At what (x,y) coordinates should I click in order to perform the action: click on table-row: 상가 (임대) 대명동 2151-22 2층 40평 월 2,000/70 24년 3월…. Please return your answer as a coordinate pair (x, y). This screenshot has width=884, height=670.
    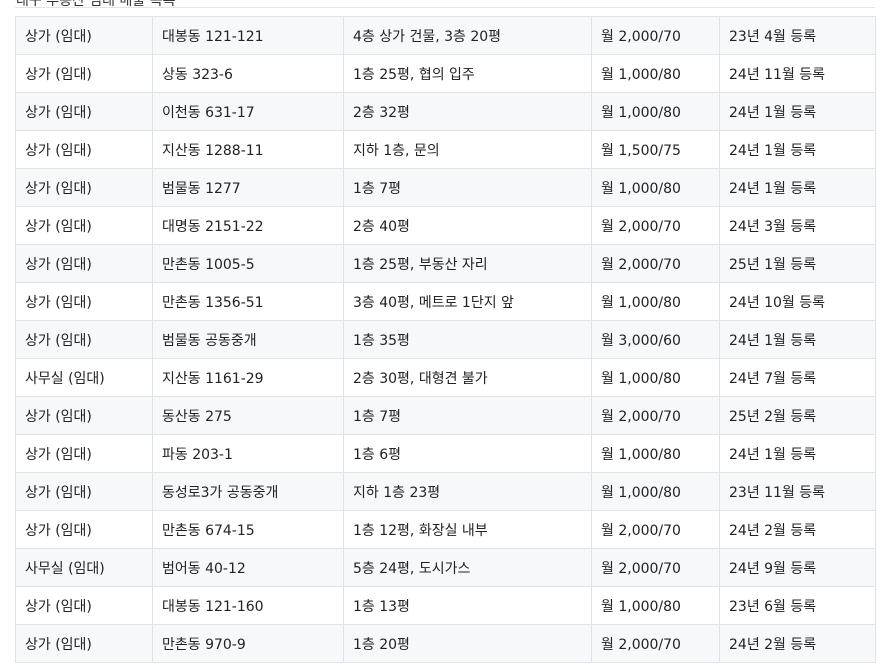
    Looking at the image, I should click on (445, 225).